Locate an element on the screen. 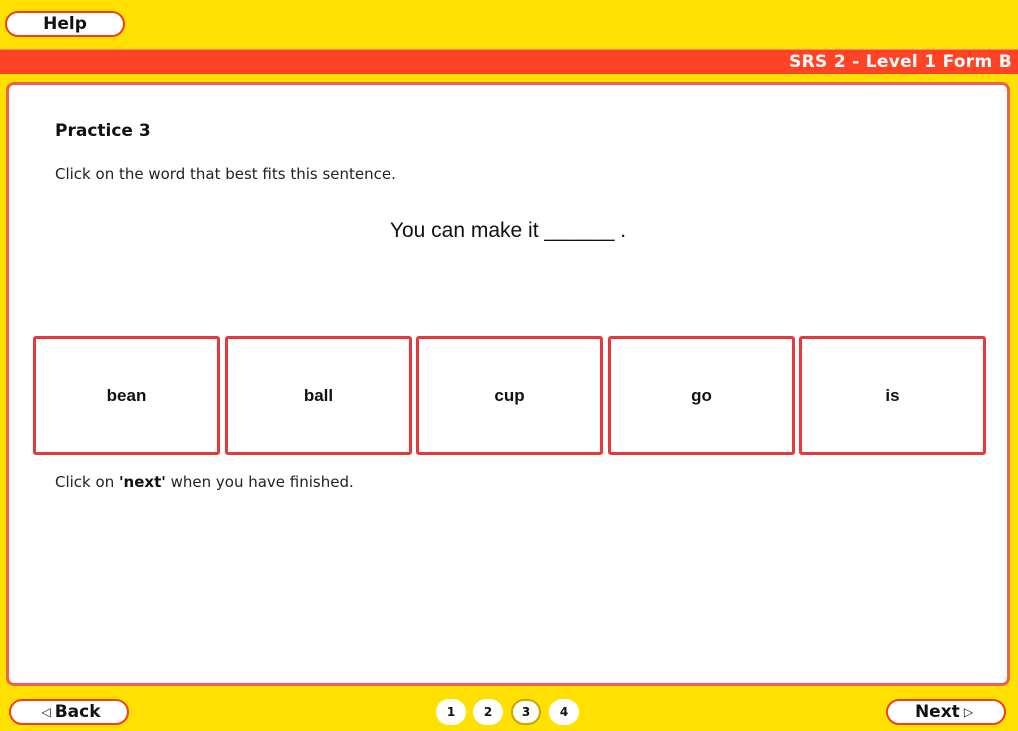  bottom-bar: ◁ Back 1 2 3 4 Next ▷ is located at coordinates (509, 710).